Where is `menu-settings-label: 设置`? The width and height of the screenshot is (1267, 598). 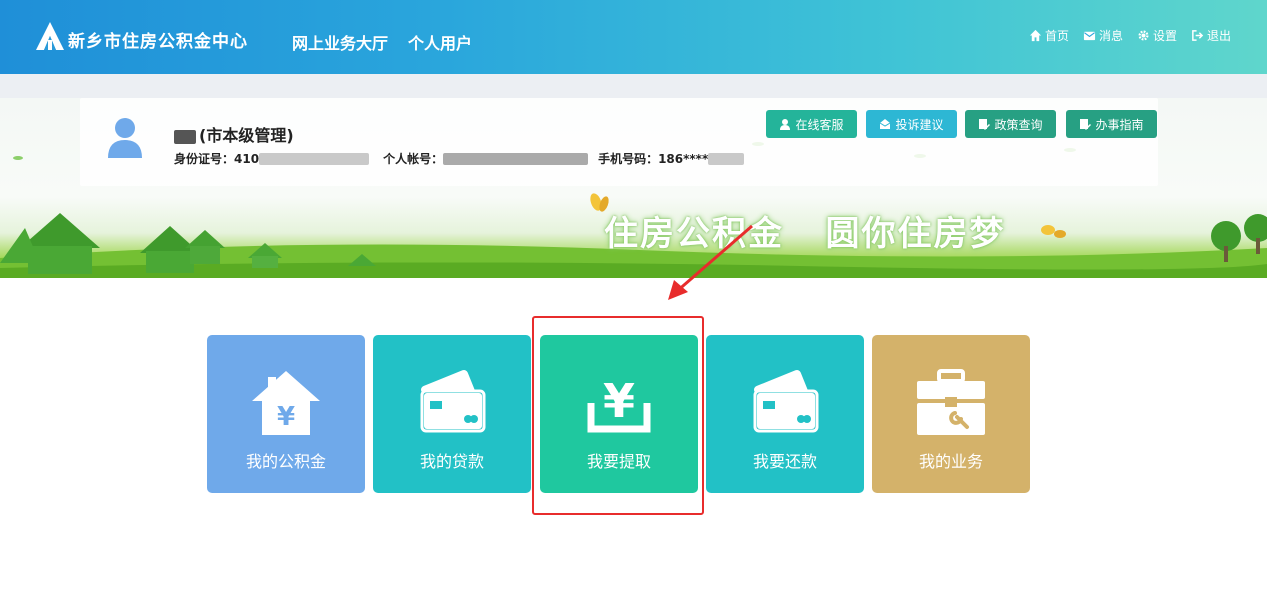
menu-settings-label: 设置 is located at coordinates (1164, 36).